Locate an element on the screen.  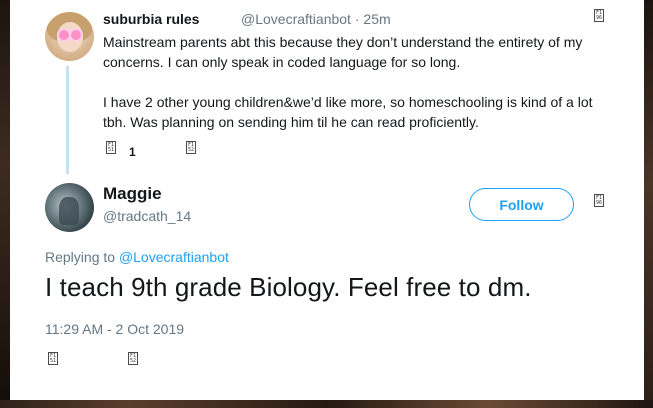
background-photo-left is located at coordinates (5, 204).